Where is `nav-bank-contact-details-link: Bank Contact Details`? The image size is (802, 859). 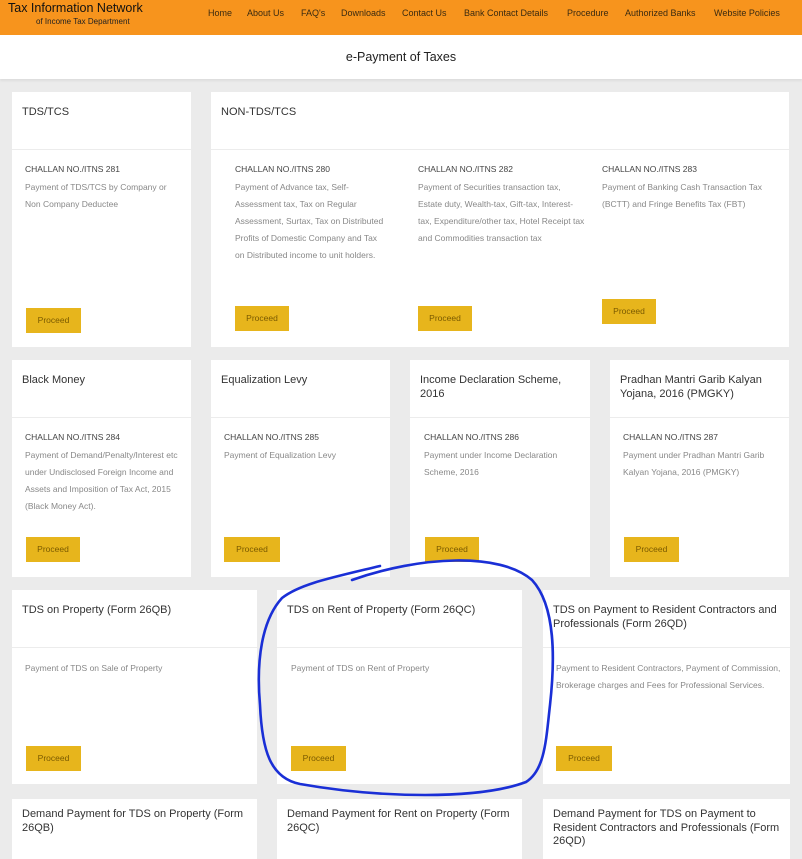 nav-bank-contact-details-link: Bank Contact Details is located at coordinates (506, 13).